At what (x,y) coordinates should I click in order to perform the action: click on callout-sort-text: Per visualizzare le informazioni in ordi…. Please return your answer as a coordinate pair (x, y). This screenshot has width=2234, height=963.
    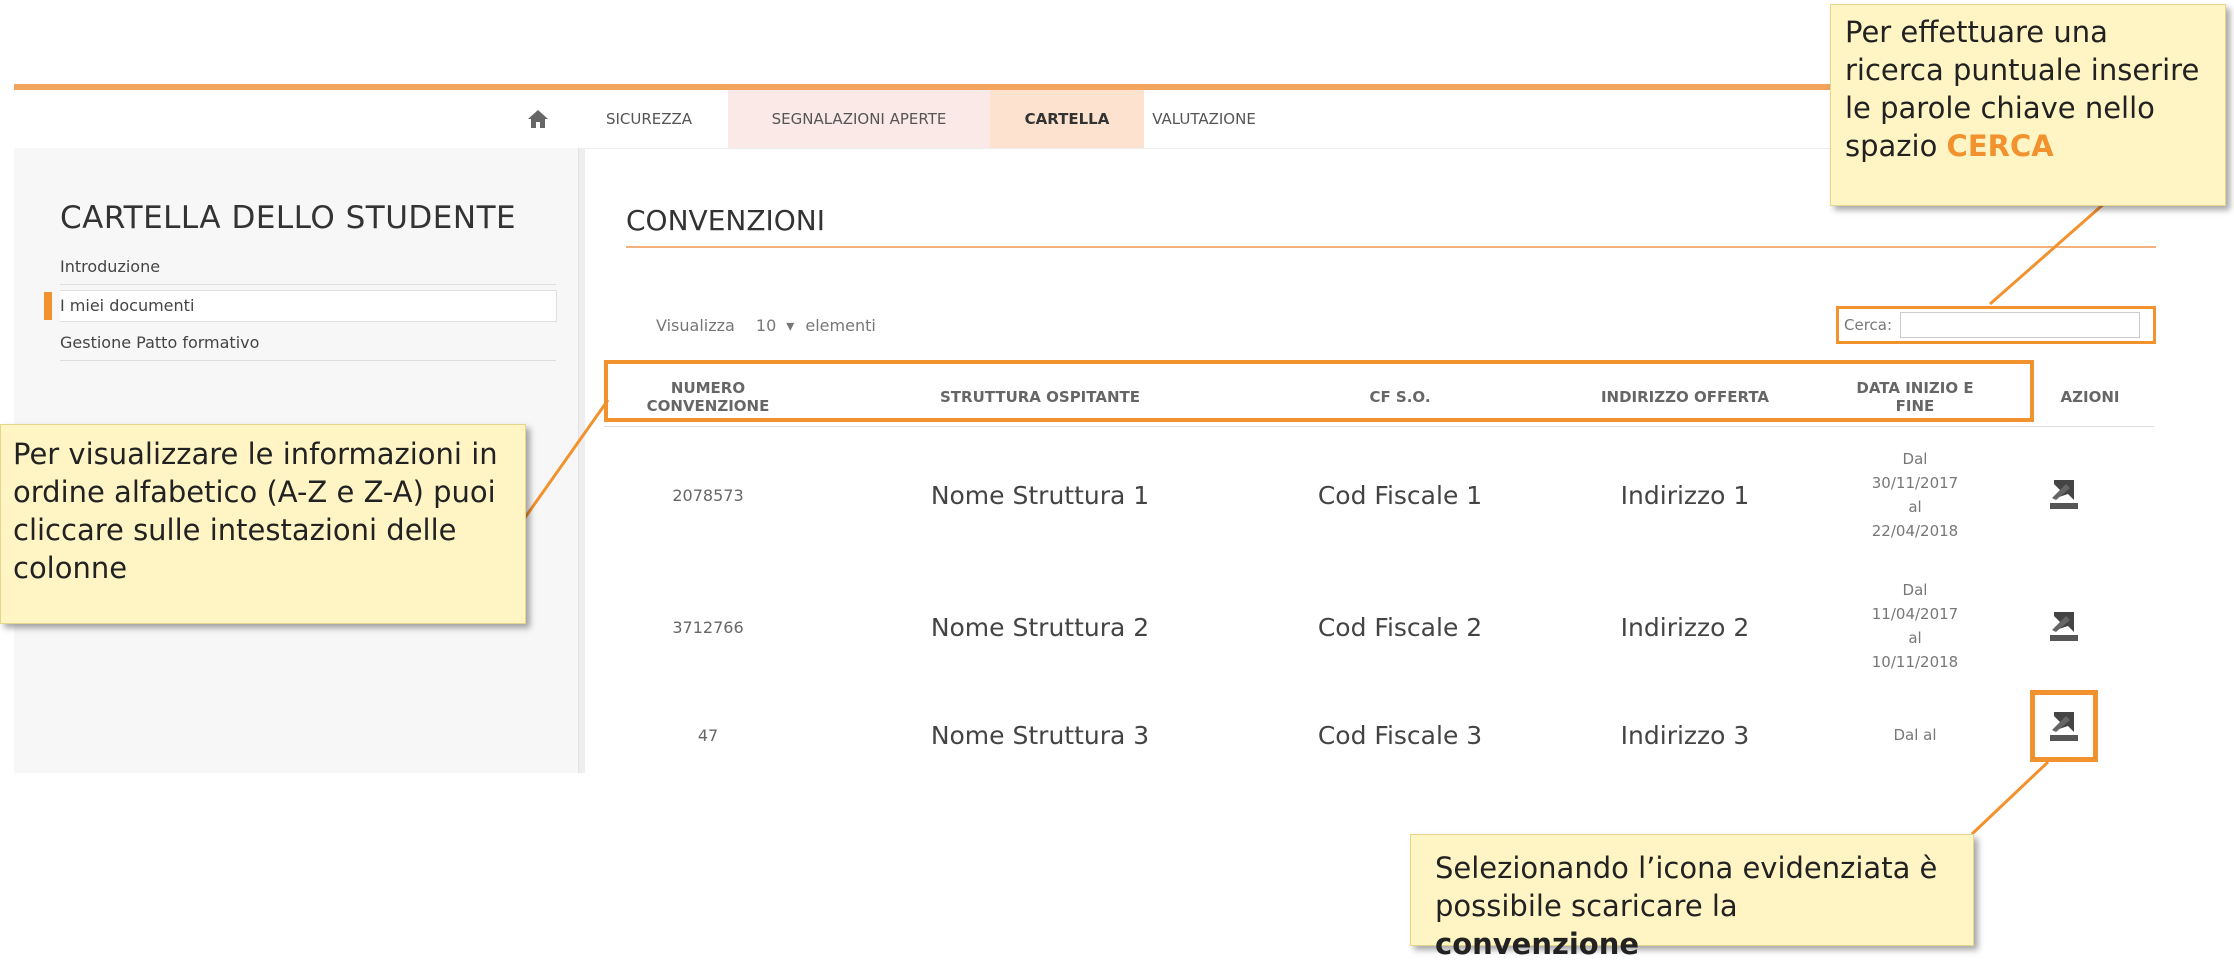
    Looking at the image, I should click on (255, 511).